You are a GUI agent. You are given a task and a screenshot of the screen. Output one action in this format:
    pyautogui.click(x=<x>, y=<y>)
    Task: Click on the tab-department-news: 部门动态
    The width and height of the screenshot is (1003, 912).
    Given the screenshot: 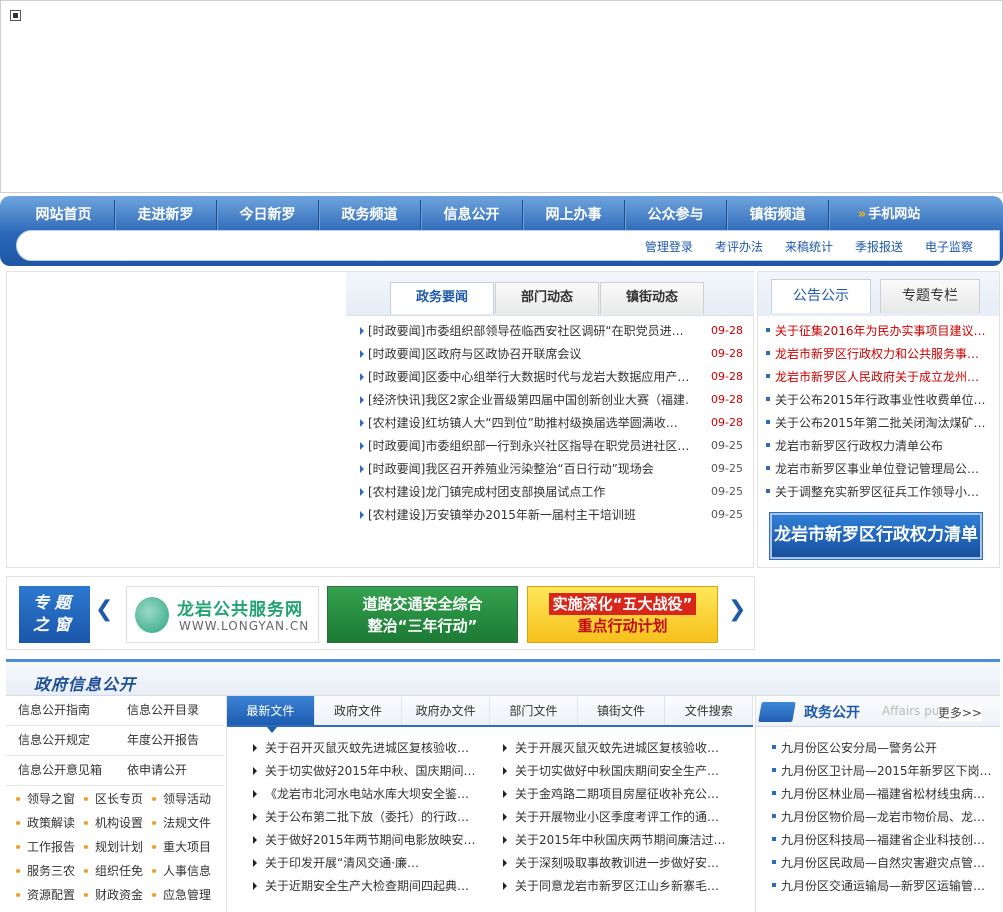 What is the action you would take?
    pyautogui.click(x=547, y=298)
    